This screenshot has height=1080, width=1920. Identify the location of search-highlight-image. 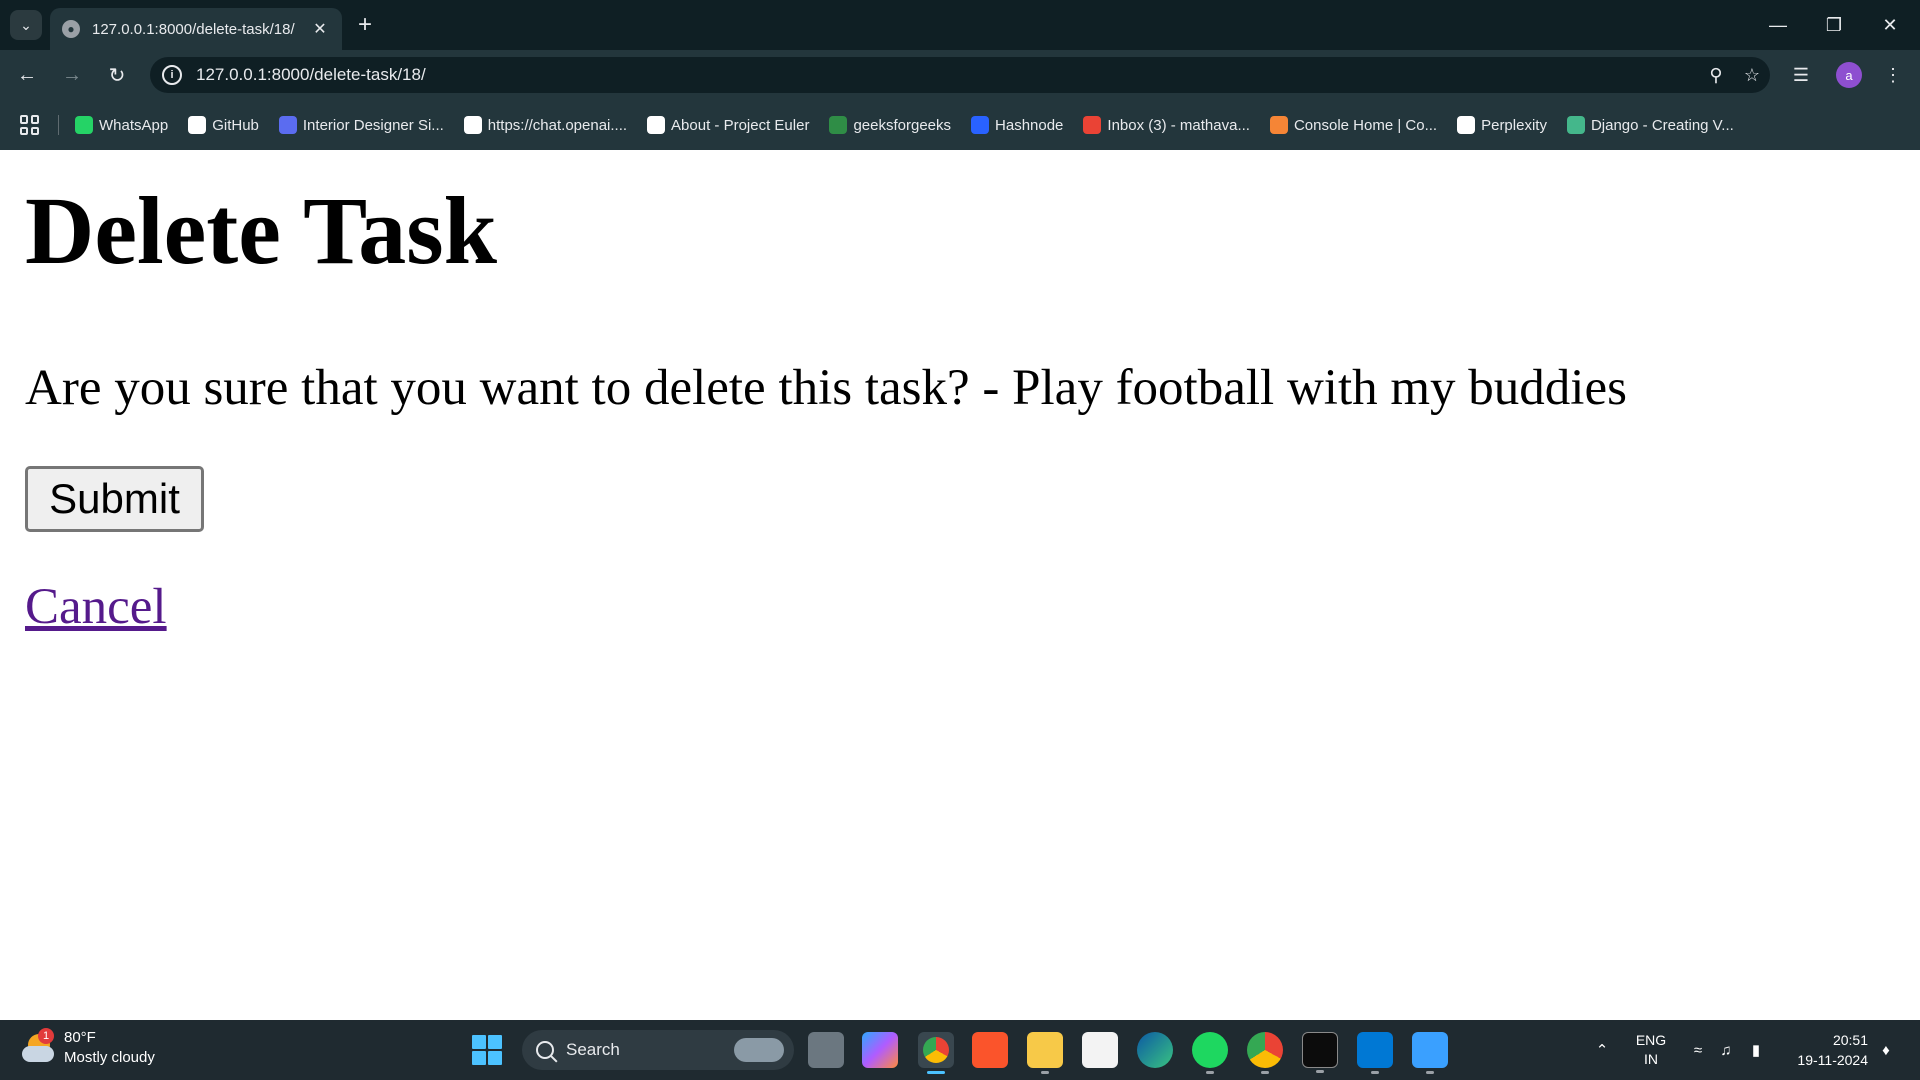
(759, 1050).